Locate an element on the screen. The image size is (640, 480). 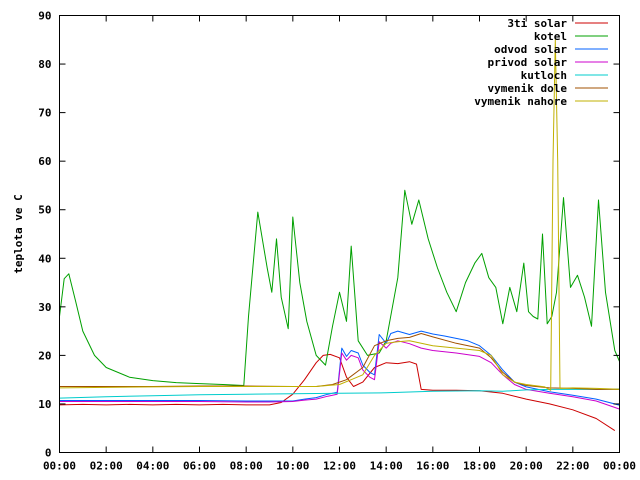
y-tick-label: 80 is located at coordinates (44, 64).